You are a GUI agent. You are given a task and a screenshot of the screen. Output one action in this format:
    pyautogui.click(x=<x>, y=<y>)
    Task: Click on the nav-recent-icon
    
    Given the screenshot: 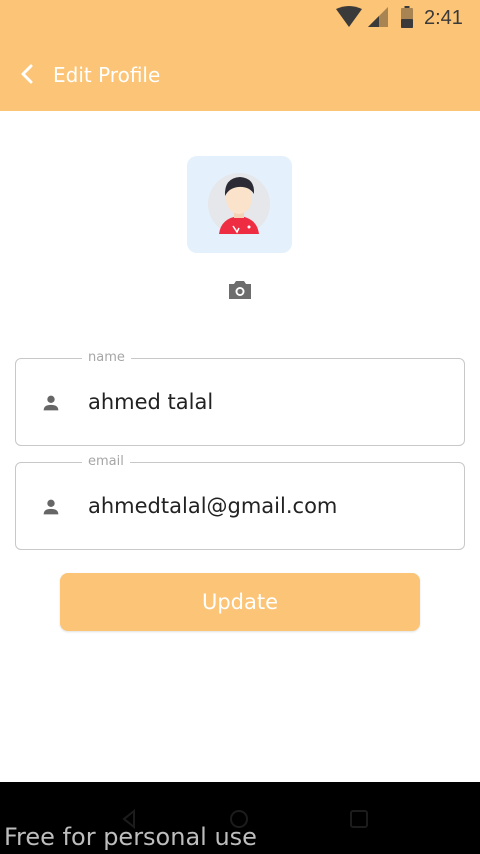 What is the action you would take?
    pyautogui.click(x=359, y=819)
    